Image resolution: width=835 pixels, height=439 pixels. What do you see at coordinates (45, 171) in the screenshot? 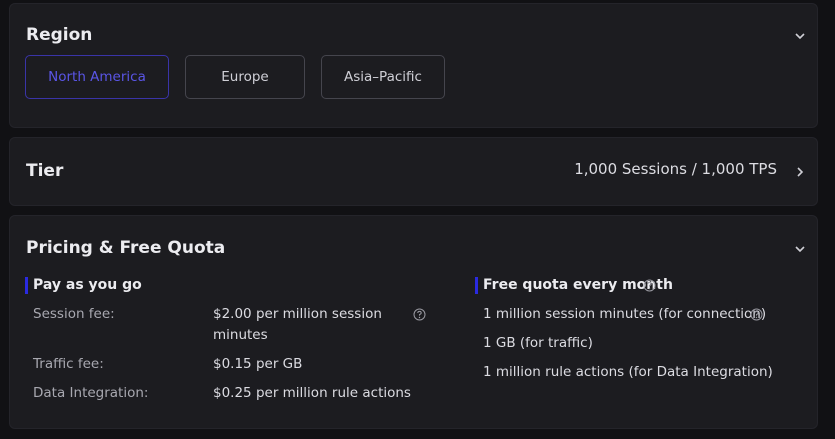
I see `tier-title: Tier` at bounding box center [45, 171].